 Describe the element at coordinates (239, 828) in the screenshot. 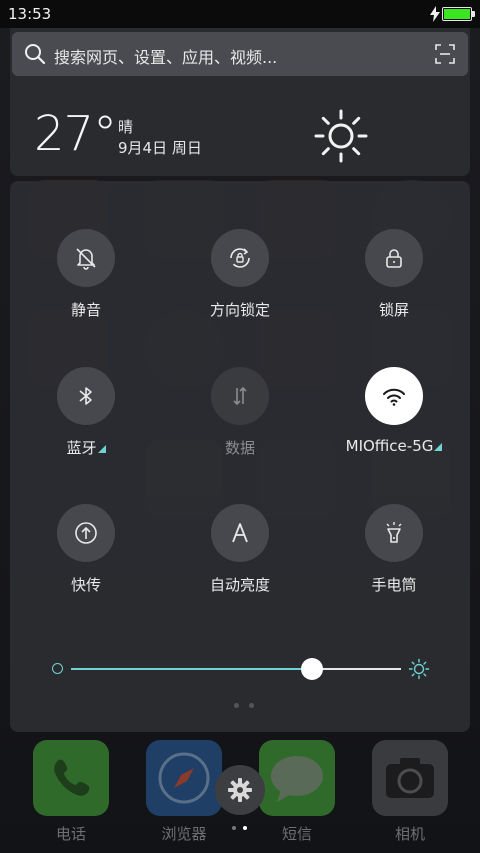

I see `dock-page-indicator` at that location.